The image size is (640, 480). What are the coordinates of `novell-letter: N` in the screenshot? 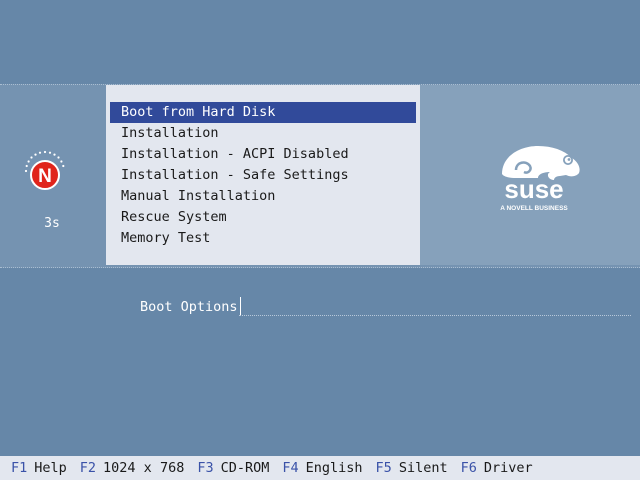 It's located at (45, 176).